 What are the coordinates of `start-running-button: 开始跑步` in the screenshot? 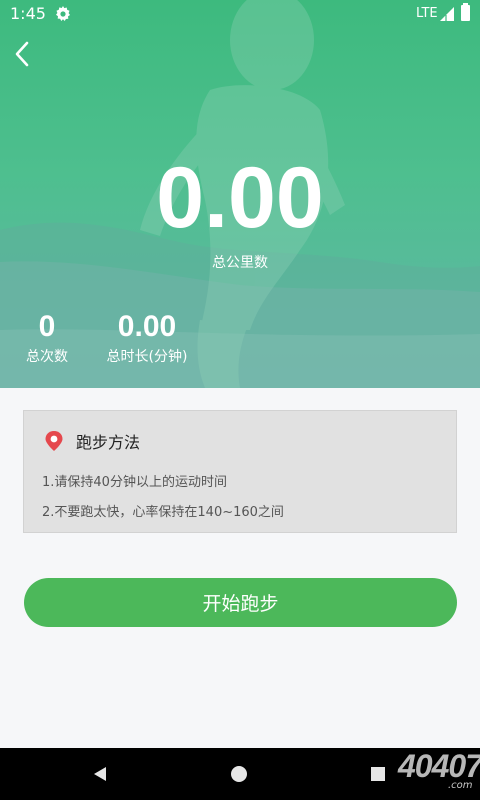 It's located at (240, 602).